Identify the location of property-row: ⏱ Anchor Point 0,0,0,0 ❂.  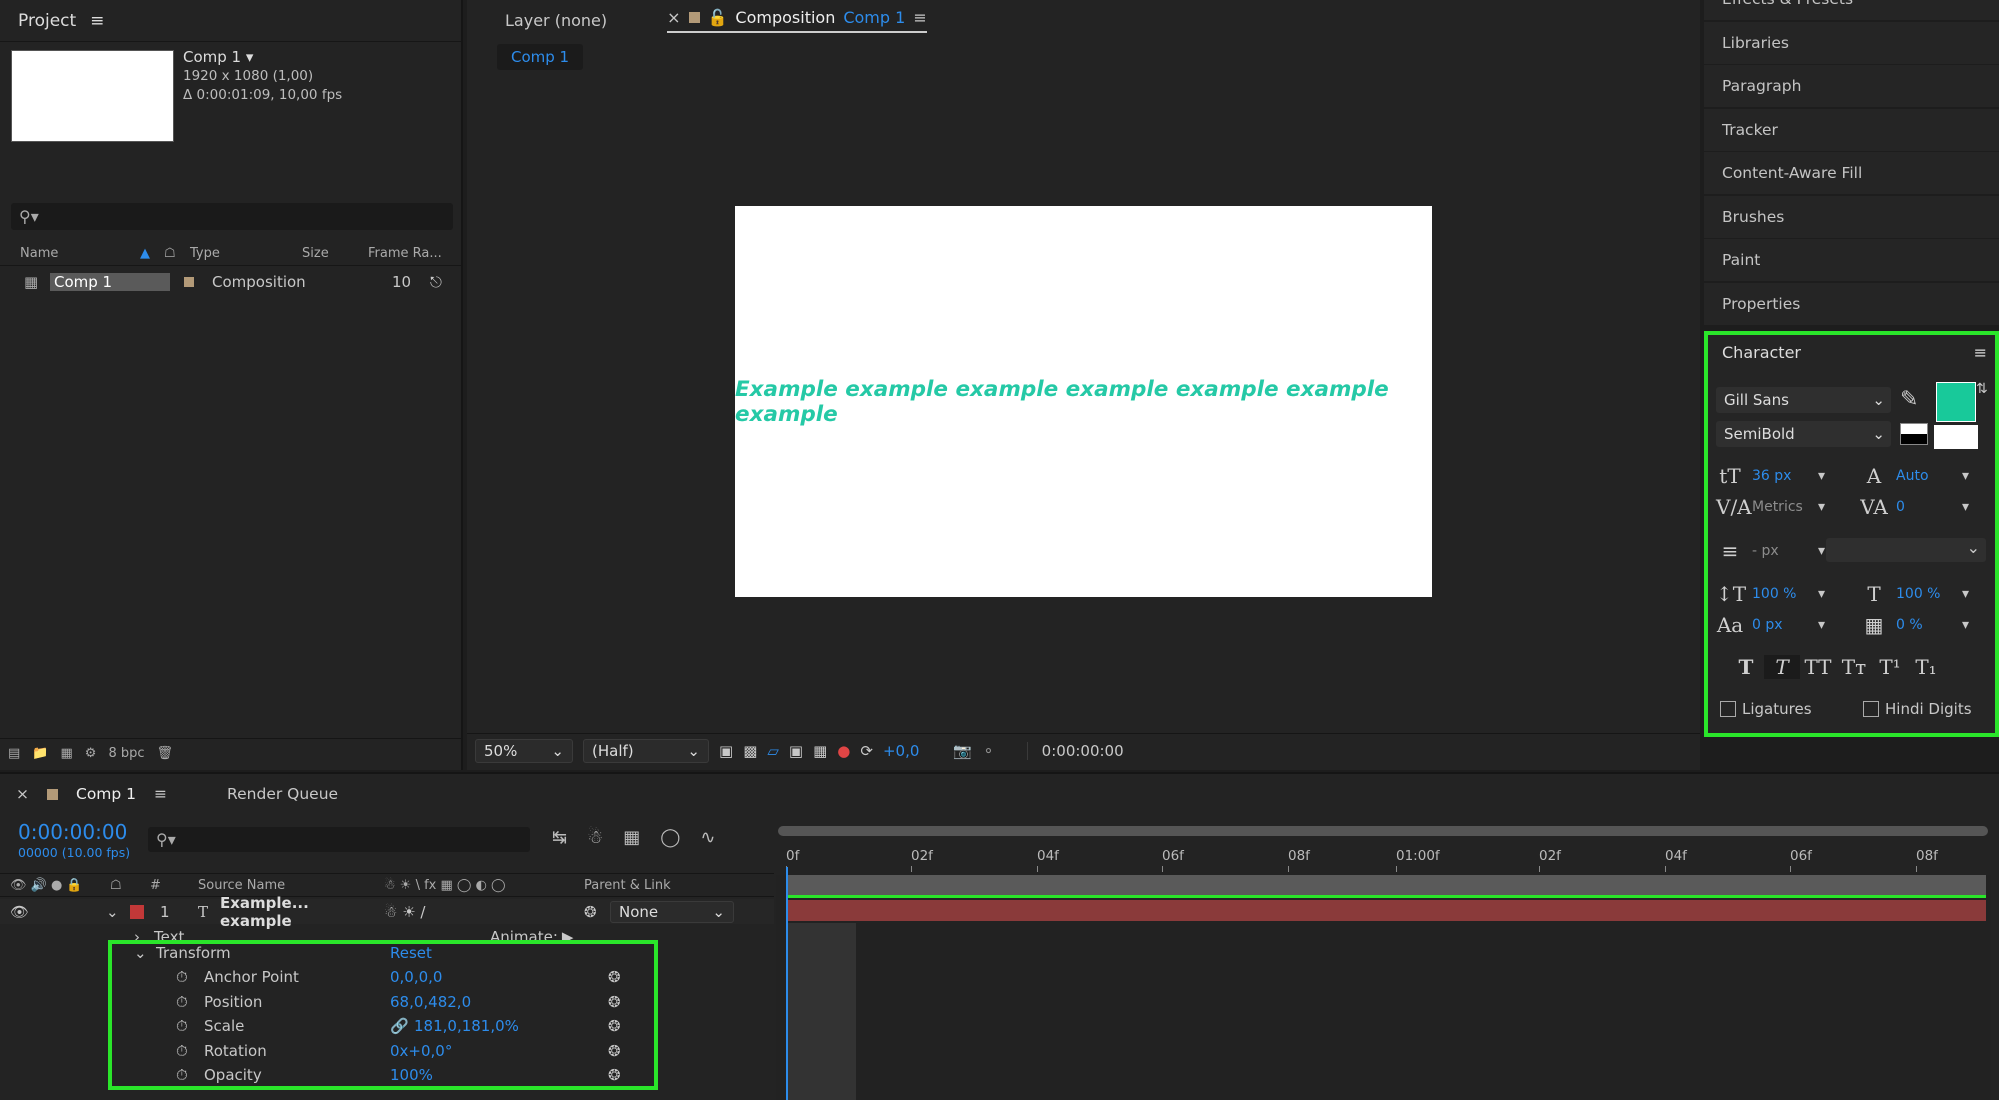
(398, 977).